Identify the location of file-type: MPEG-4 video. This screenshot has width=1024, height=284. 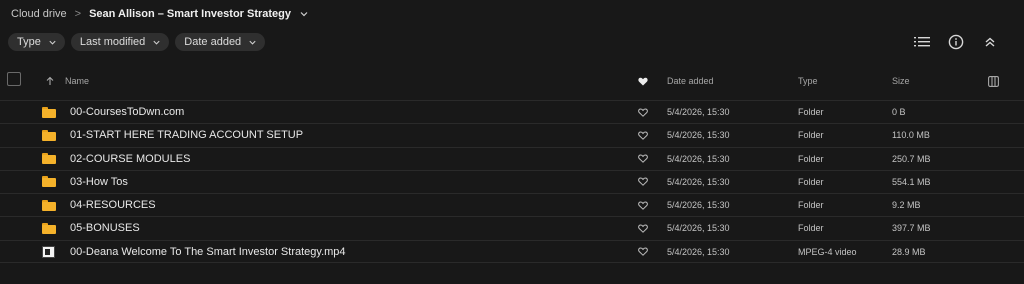
(827, 251).